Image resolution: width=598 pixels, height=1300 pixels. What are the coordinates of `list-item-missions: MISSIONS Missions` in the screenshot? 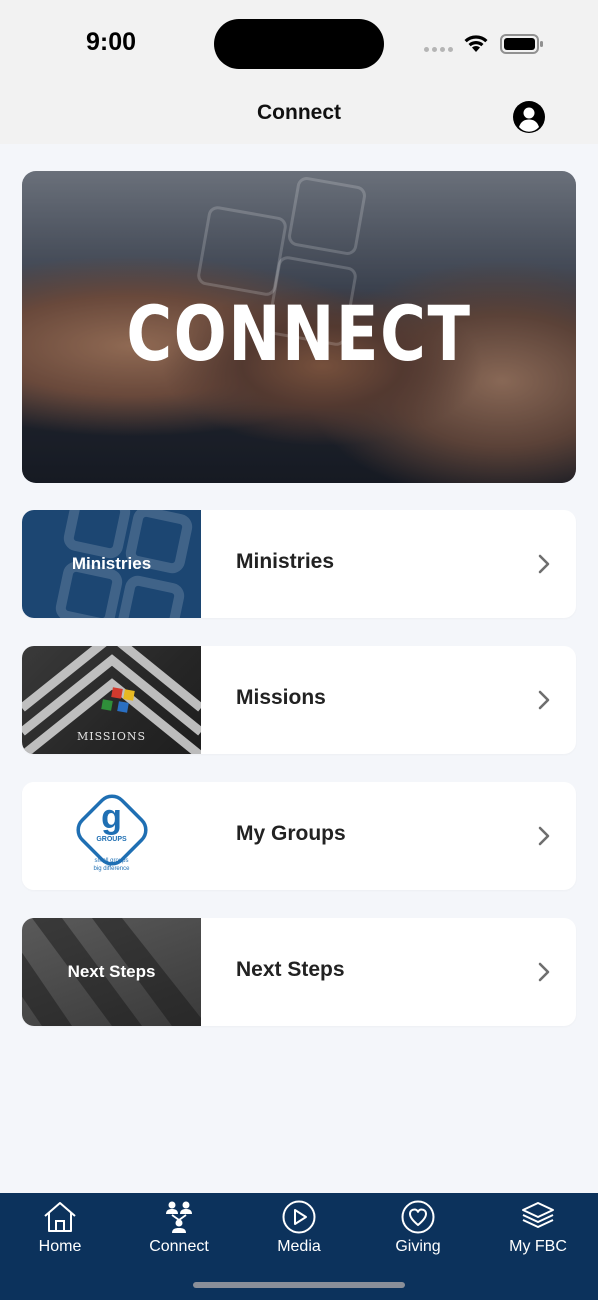 It's located at (299, 700).